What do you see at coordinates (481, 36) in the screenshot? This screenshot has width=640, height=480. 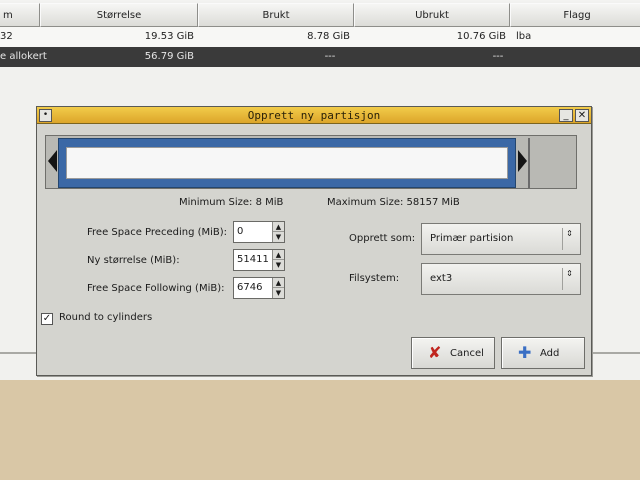 I see `cell-unused: 10.76 GiB` at bounding box center [481, 36].